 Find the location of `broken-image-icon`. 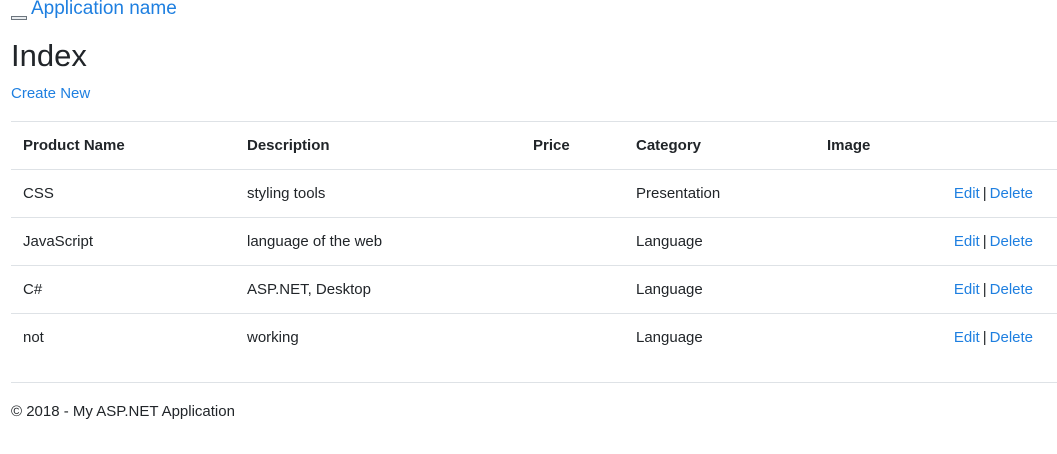

broken-image-icon is located at coordinates (19, 18).